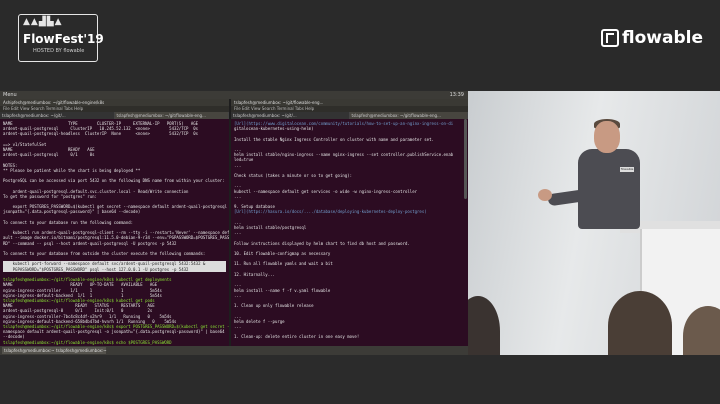  What do you see at coordinates (610, 38) in the screenshot?
I see `flowable-logo-icon` at bounding box center [610, 38].